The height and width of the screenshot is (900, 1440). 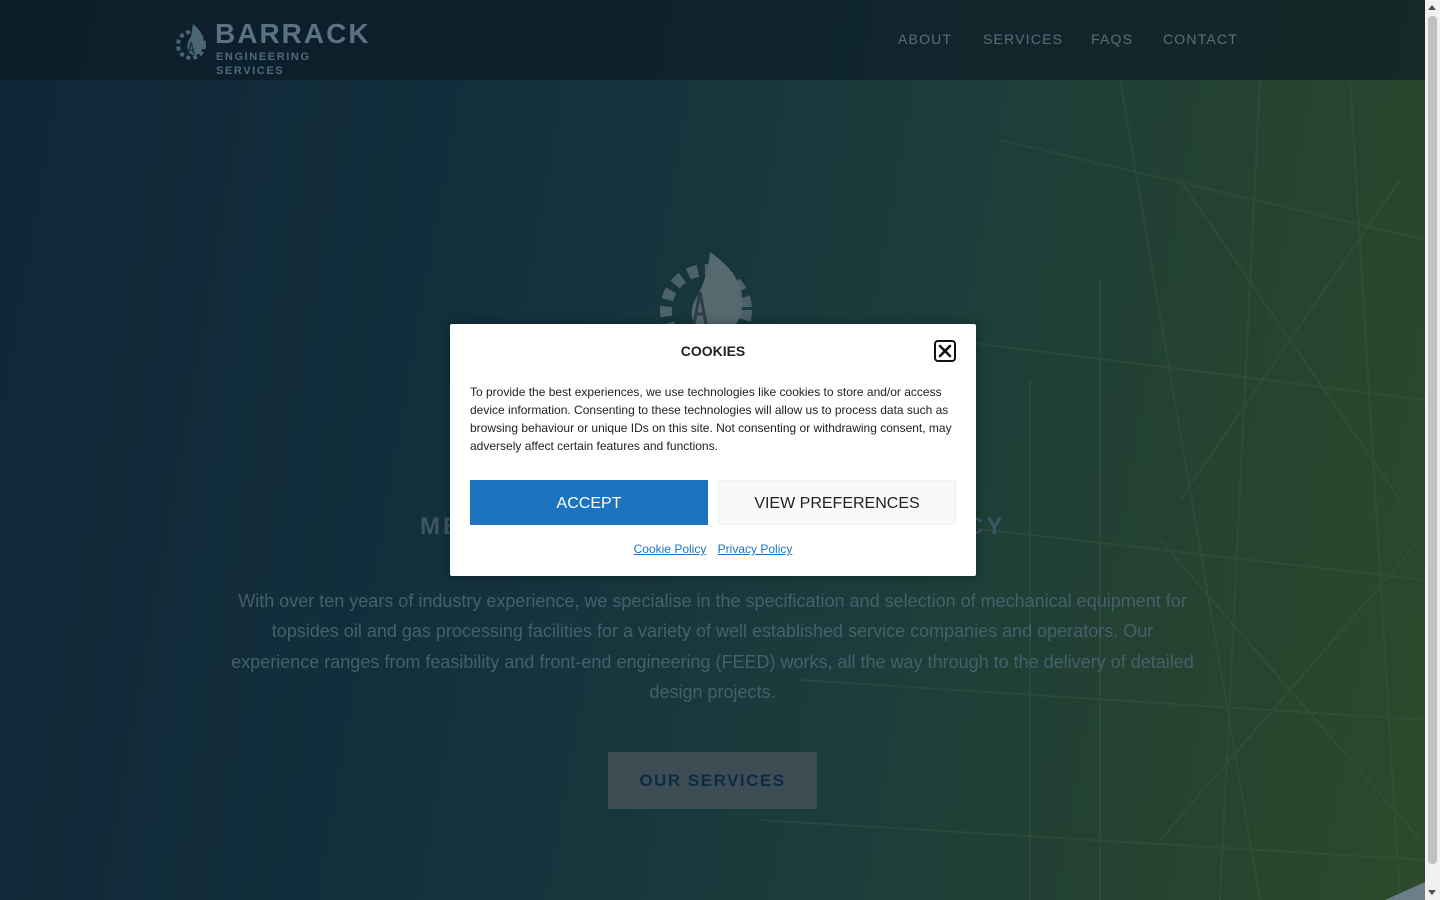 What do you see at coordinates (589, 502) in the screenshot?
I see `accept-cookies-button: ACCEPT` at bounding box center [589, 502].